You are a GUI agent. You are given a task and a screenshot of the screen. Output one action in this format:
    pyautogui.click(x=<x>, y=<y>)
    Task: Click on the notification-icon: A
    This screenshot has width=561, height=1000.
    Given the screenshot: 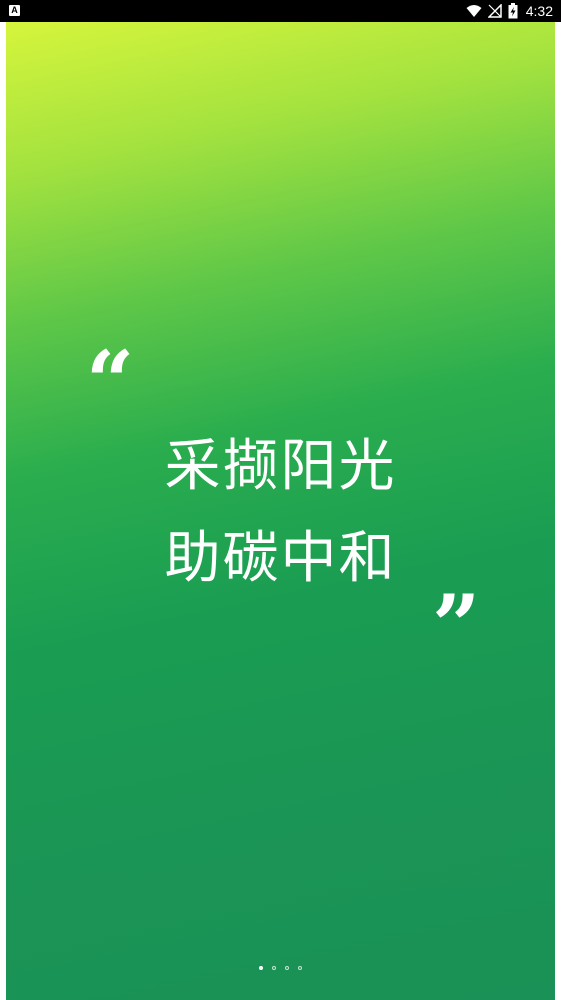 What is the action you would take?
    pyautogui.click(x=14, y=10)
    